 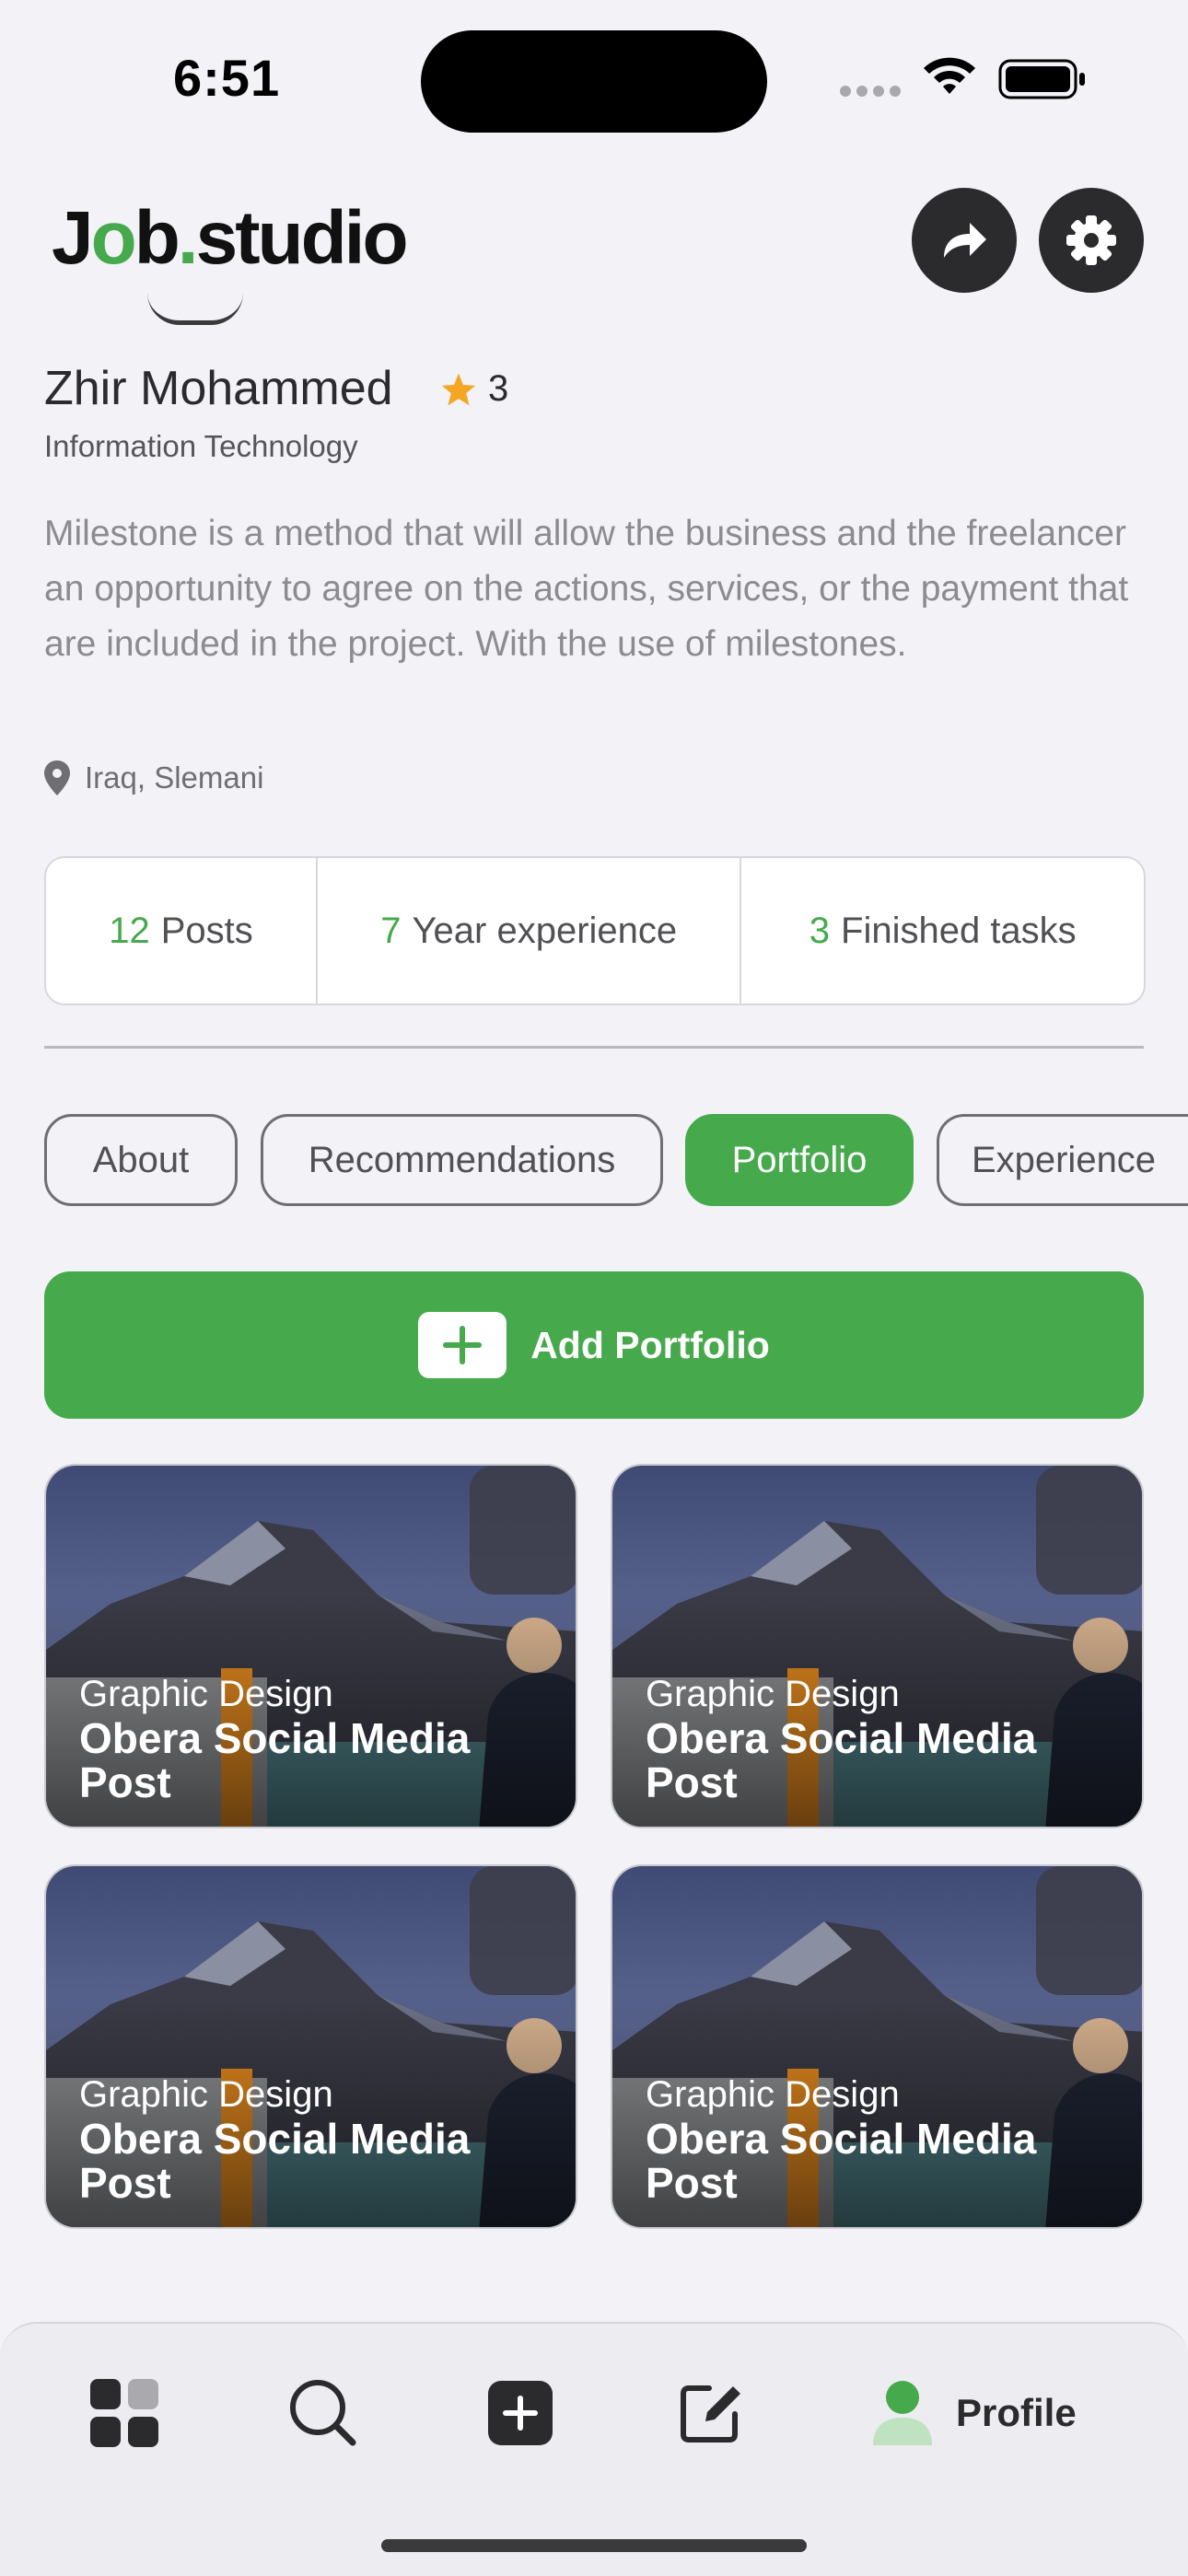 I want to click on share-arrow-icon, so click(x=965, y=240).